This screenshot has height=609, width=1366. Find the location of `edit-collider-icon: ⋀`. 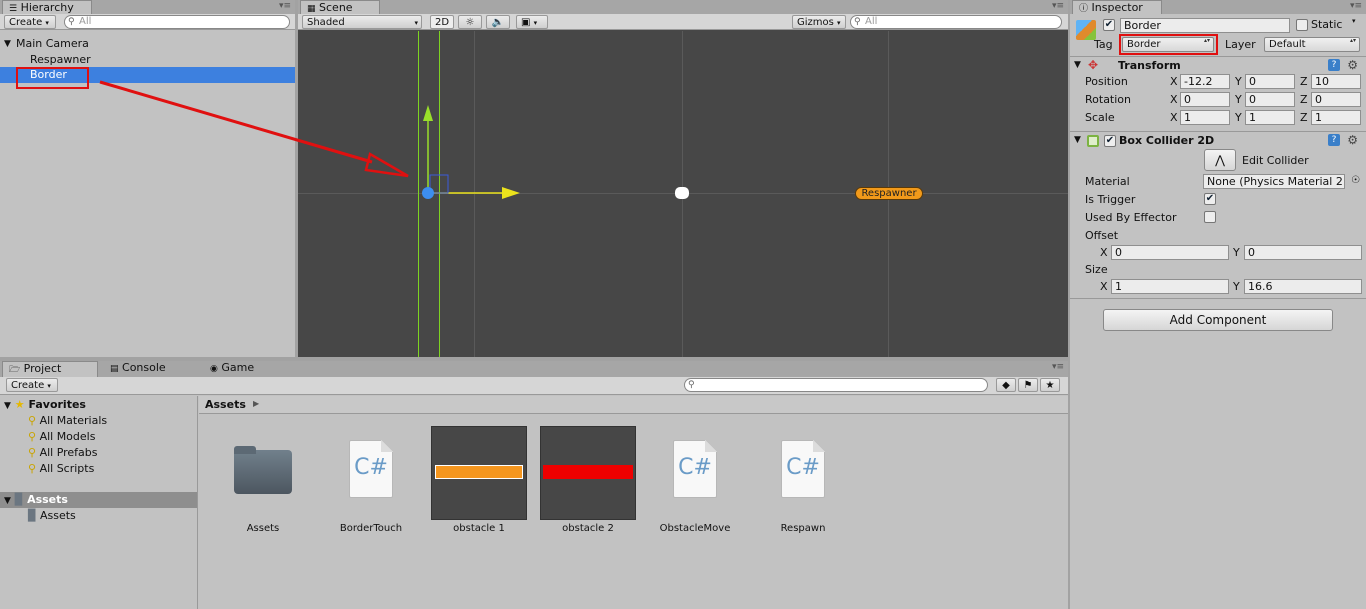

edit-collider-icon: ⋀ is located at coordinates (1220, 160).